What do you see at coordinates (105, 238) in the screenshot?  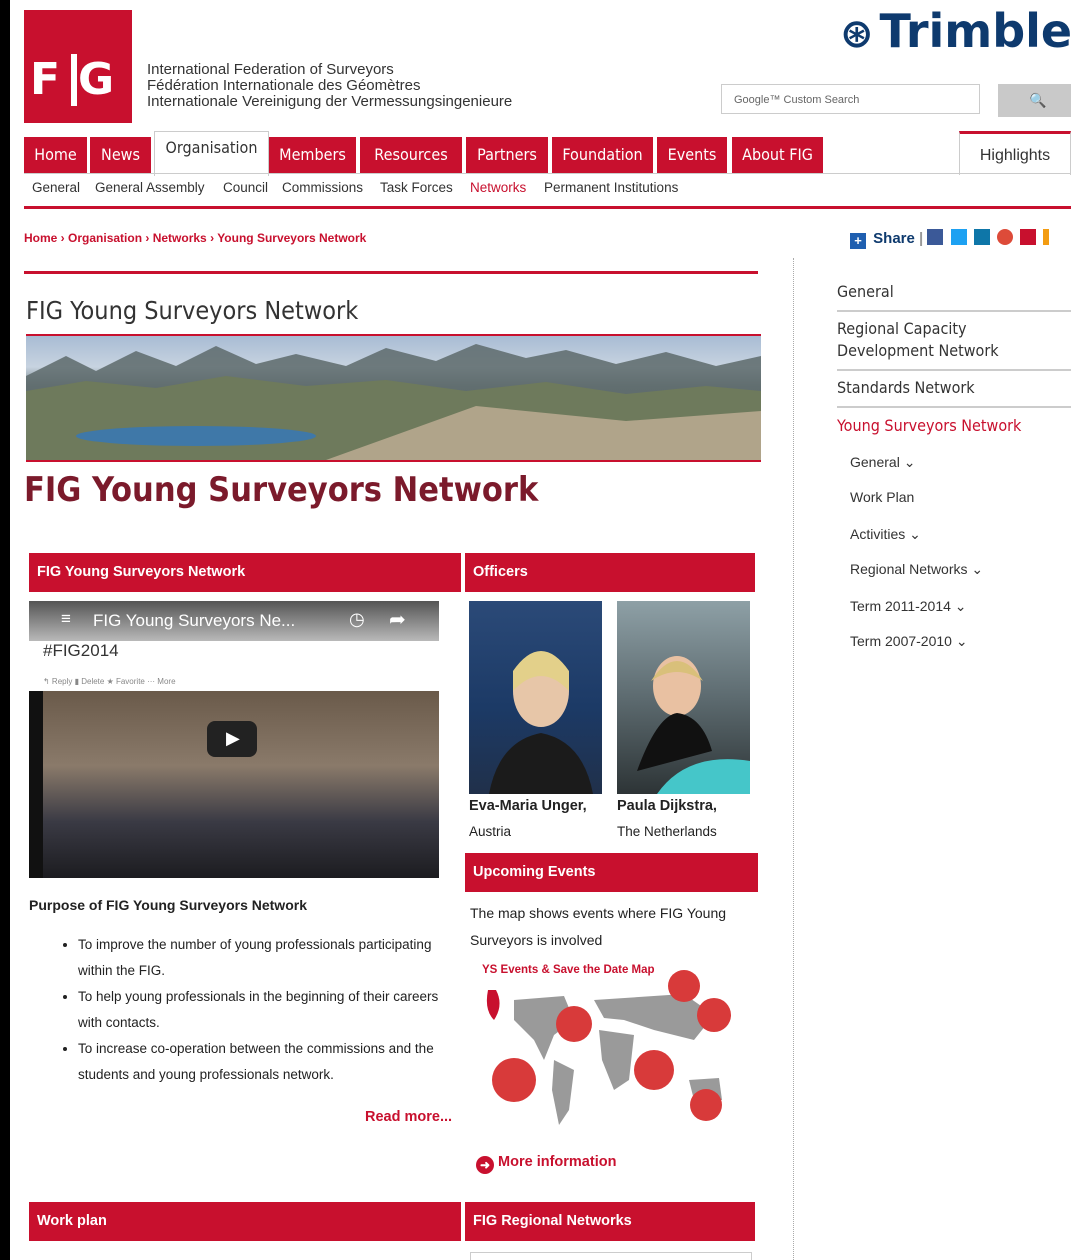 I see `breadcrumb-organisation: Organisation` at bounding box center [105, 238].